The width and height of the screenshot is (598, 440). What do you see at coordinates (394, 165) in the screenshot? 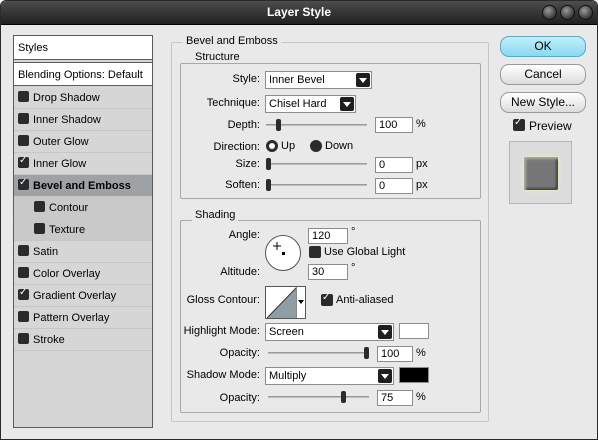
I see `size-input: 0` at bounding box center [394, 165].